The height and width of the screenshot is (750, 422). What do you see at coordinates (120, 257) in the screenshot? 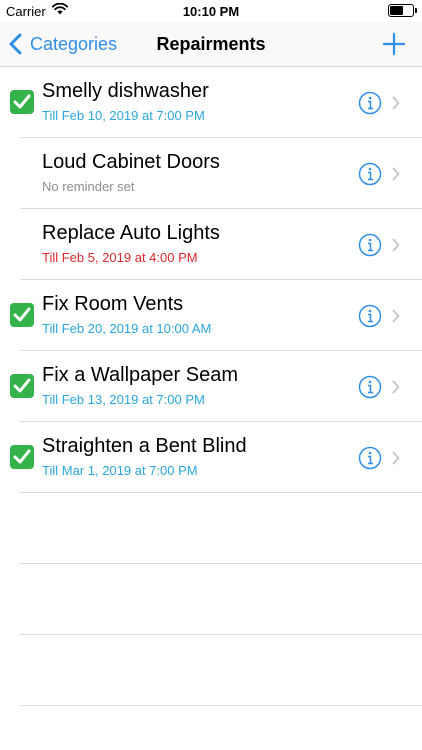
I see `item-reminder: Till Feb 5, 2019 at 4:00 PM` at bounding box center [120, 257].